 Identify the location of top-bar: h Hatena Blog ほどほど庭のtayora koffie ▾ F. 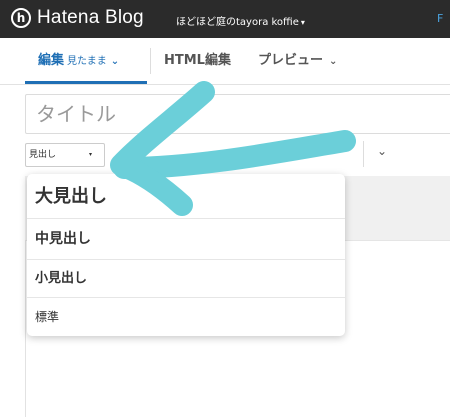
(225, 19).